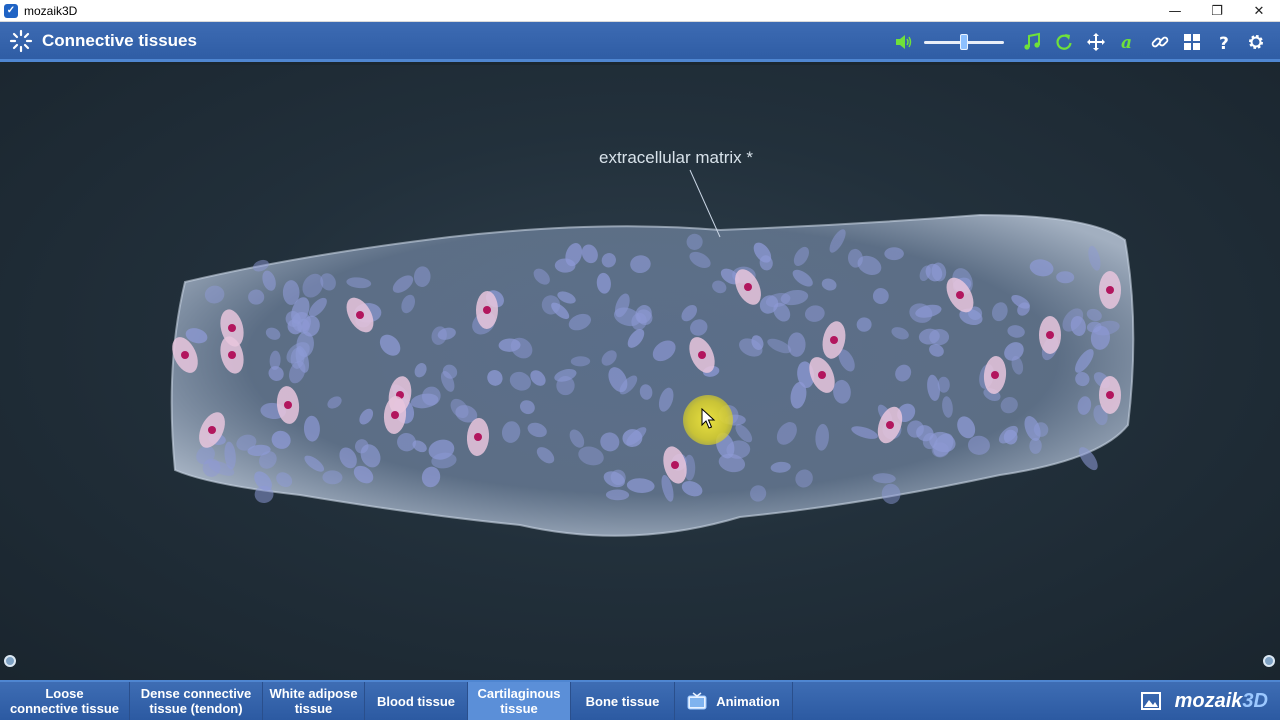 The image size is (1280, 720). Describe the element at coordinates (1175, 11) in the screenshot. I see `minimize-button: —` at that location.